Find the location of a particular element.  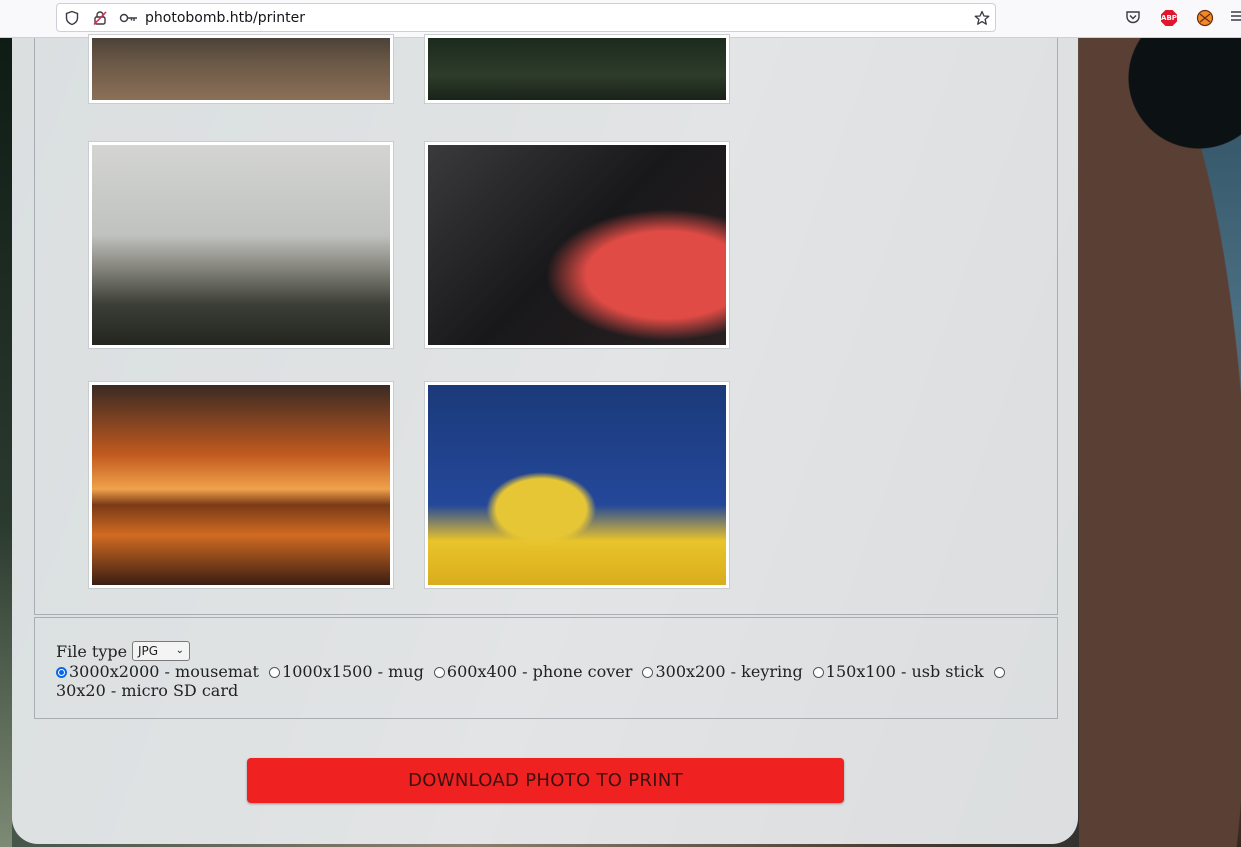

insecure-lock-icon is located at coordinates (100, 18).